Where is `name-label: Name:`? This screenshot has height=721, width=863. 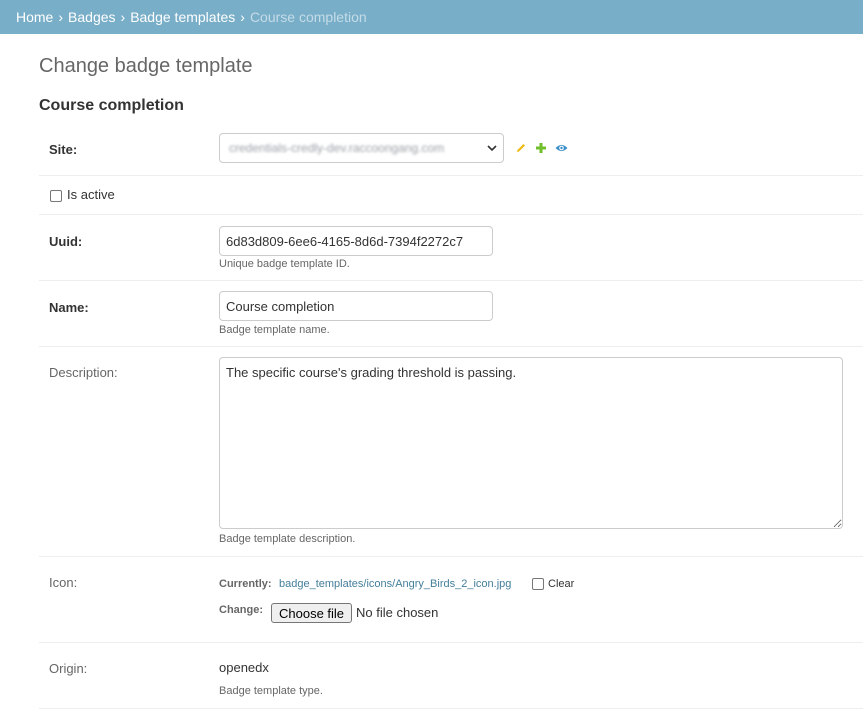
name-label: Name: is located at coordinates (69, 307).